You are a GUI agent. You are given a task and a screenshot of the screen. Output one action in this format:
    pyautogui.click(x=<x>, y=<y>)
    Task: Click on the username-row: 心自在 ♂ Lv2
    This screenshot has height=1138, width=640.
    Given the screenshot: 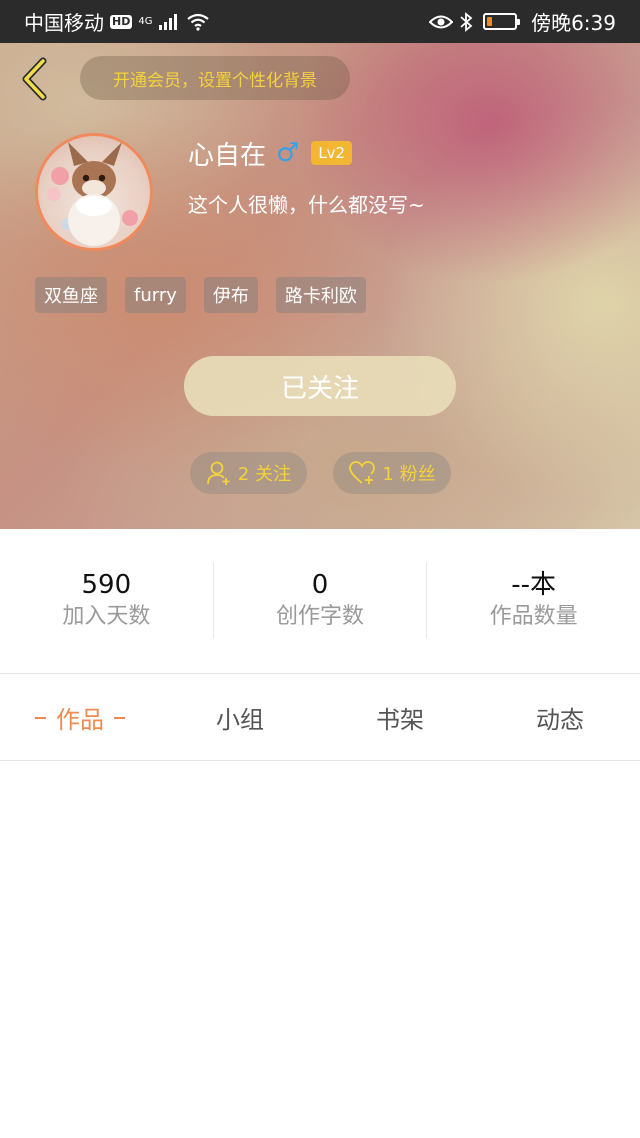 What is the action you would take?
    pyautogui.click(x=270, y=153)
    